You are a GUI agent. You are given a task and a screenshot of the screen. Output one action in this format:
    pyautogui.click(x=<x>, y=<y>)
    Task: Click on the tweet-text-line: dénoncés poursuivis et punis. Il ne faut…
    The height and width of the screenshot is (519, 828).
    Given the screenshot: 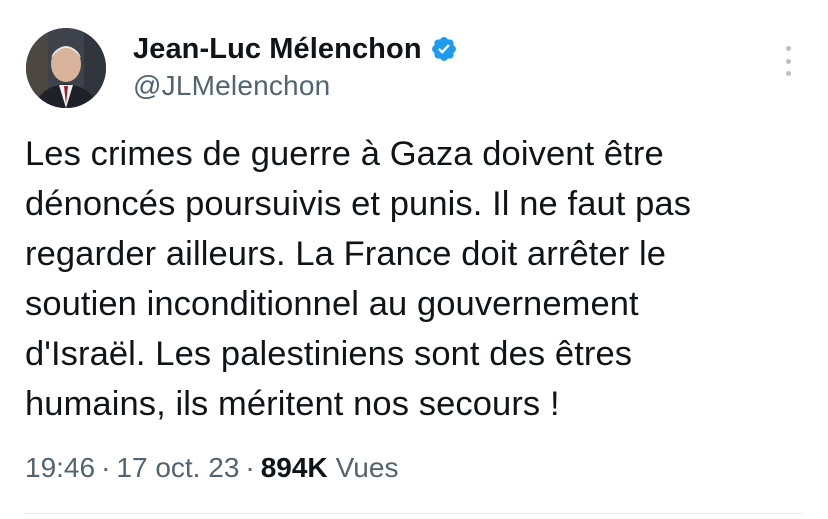 What is the action you would take?
    pyautogui.click(x=358, y=204)
    